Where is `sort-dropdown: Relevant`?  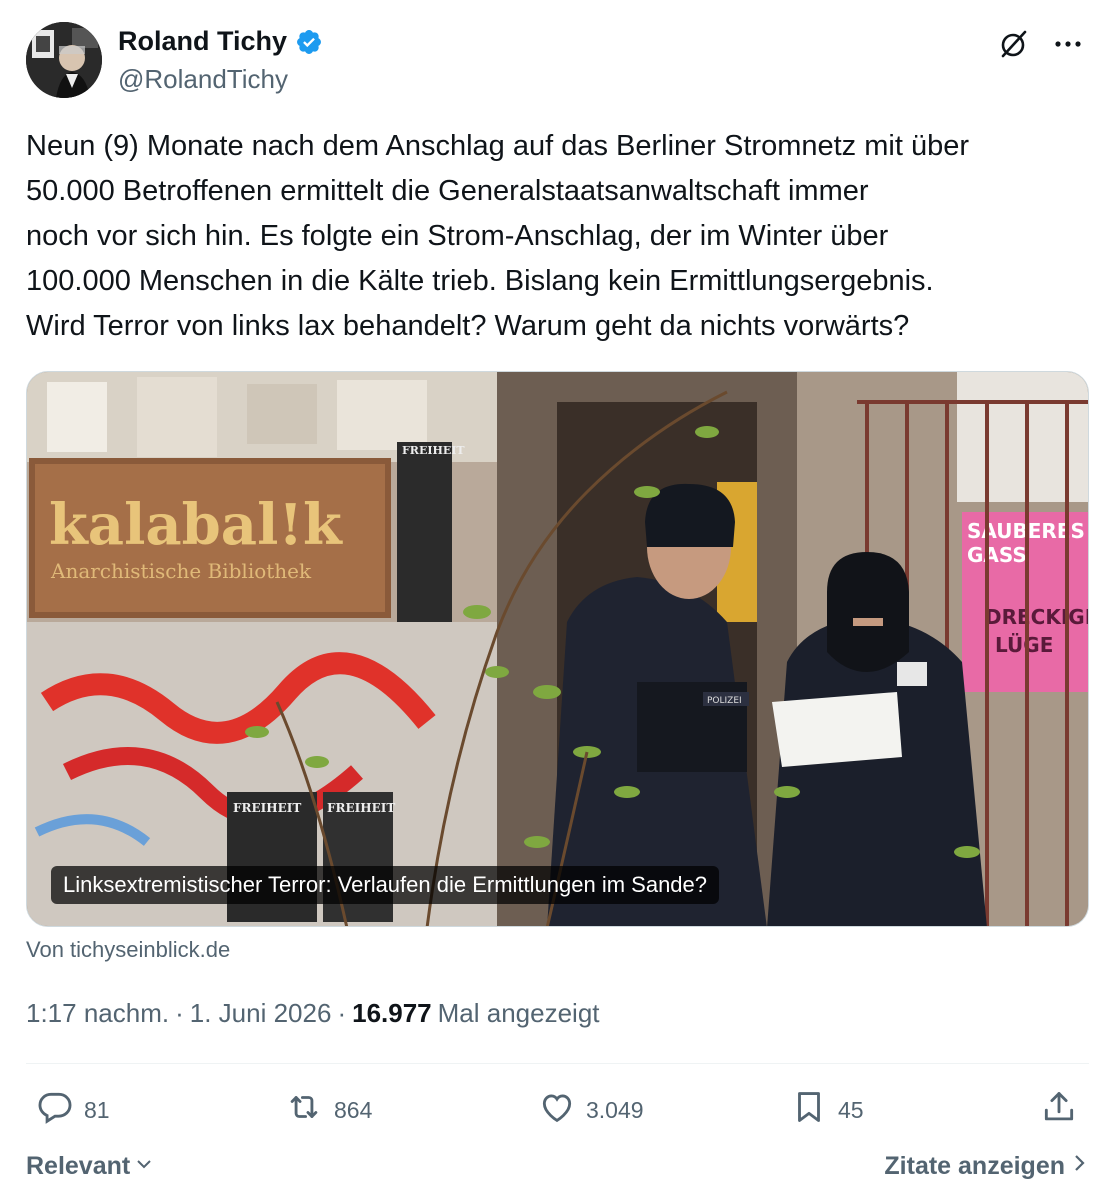
sort-dropdown: Relevant is located at coordinates (90, 1166).